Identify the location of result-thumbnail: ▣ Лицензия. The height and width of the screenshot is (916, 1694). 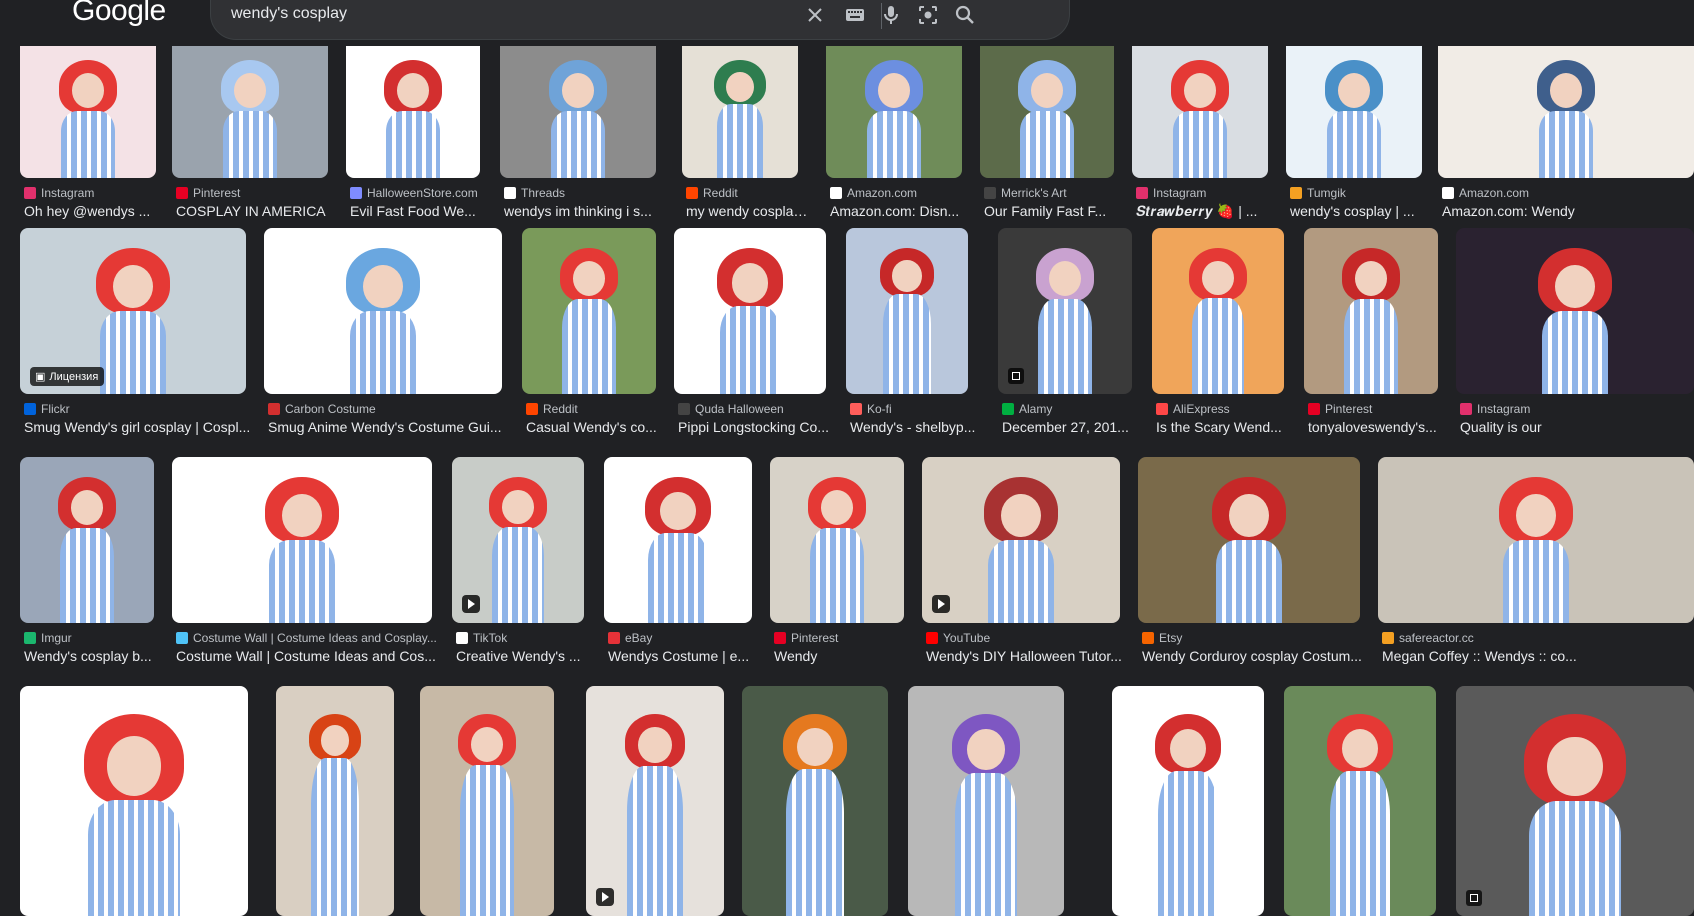
(133, 311).